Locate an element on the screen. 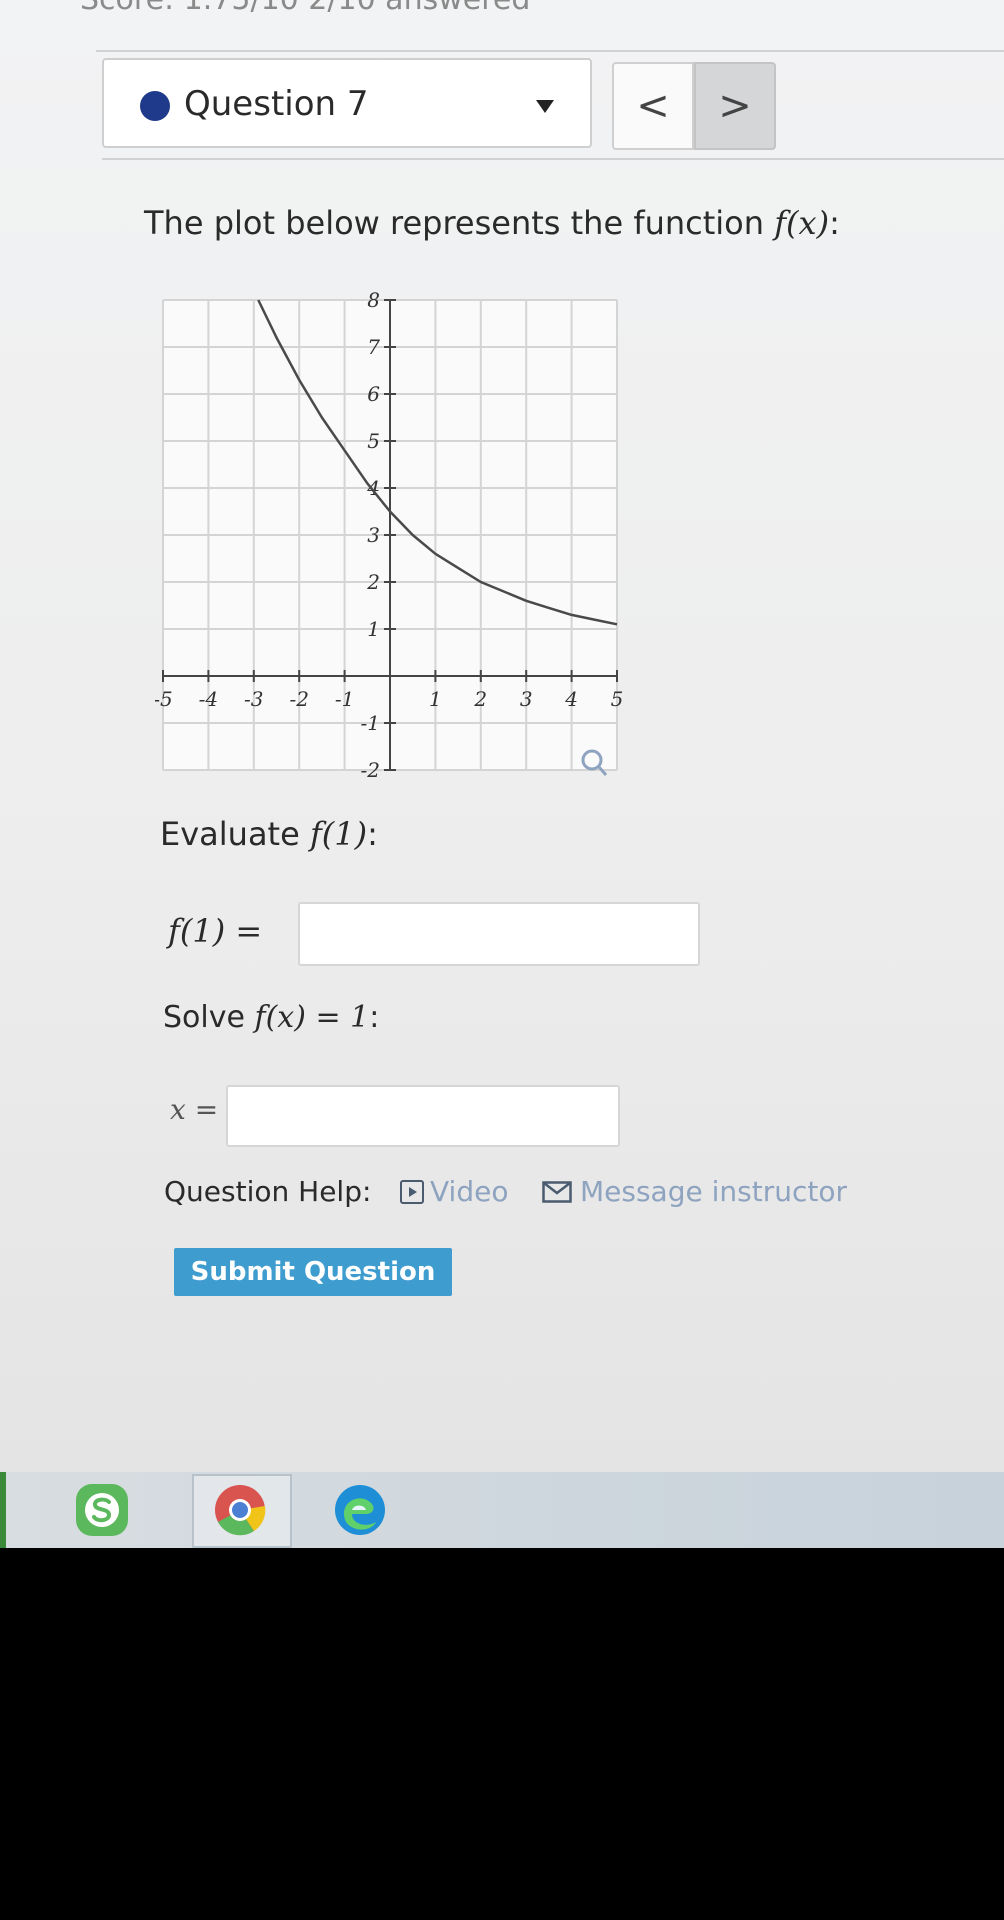  top-divider is located at coordinates (550, 51).